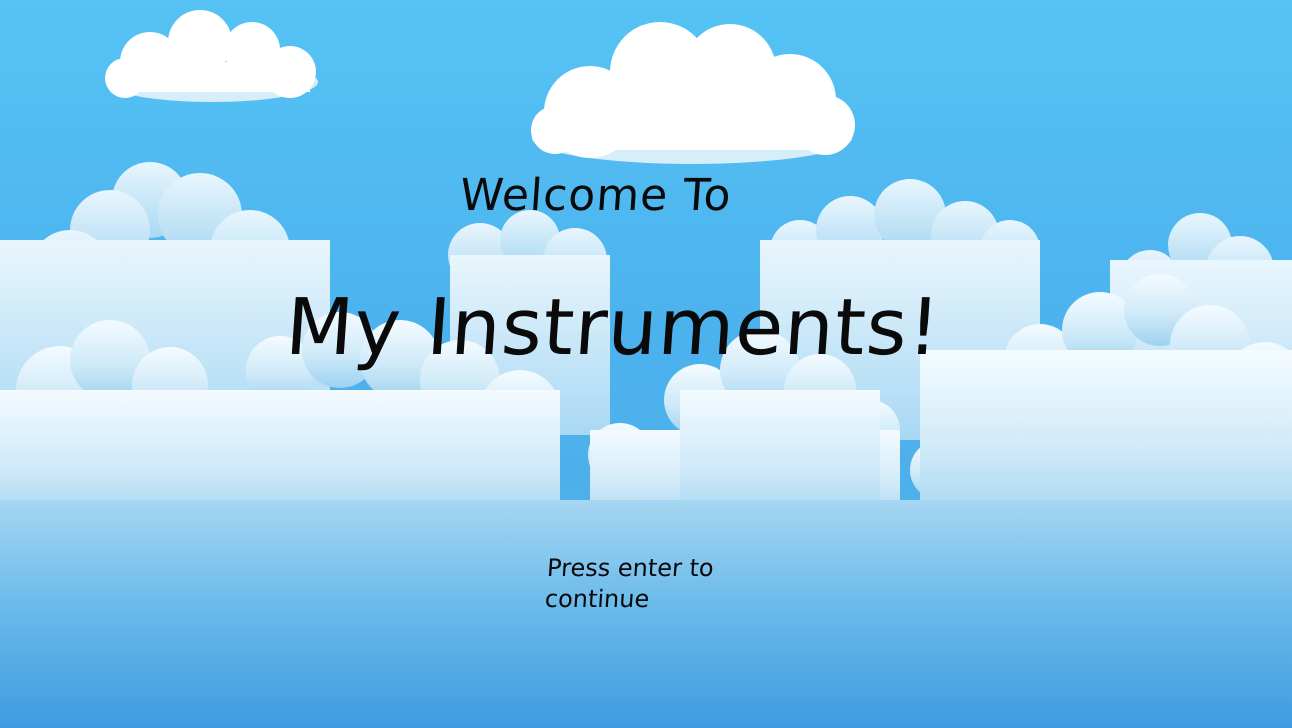  I want to click on game-title: My Instruments!, so click(613, 328).